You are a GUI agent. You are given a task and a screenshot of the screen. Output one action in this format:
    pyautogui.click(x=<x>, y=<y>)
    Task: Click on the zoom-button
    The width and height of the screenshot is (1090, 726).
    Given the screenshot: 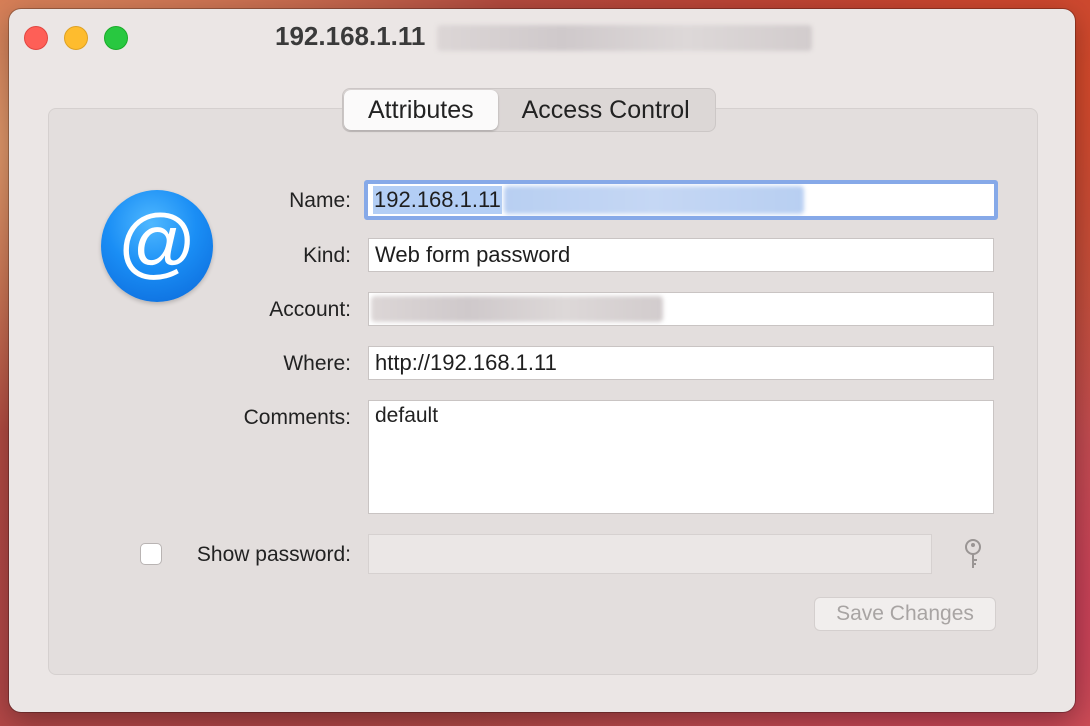 What is the action you would take?
    pyautogui.click(x=116, y=38)
    